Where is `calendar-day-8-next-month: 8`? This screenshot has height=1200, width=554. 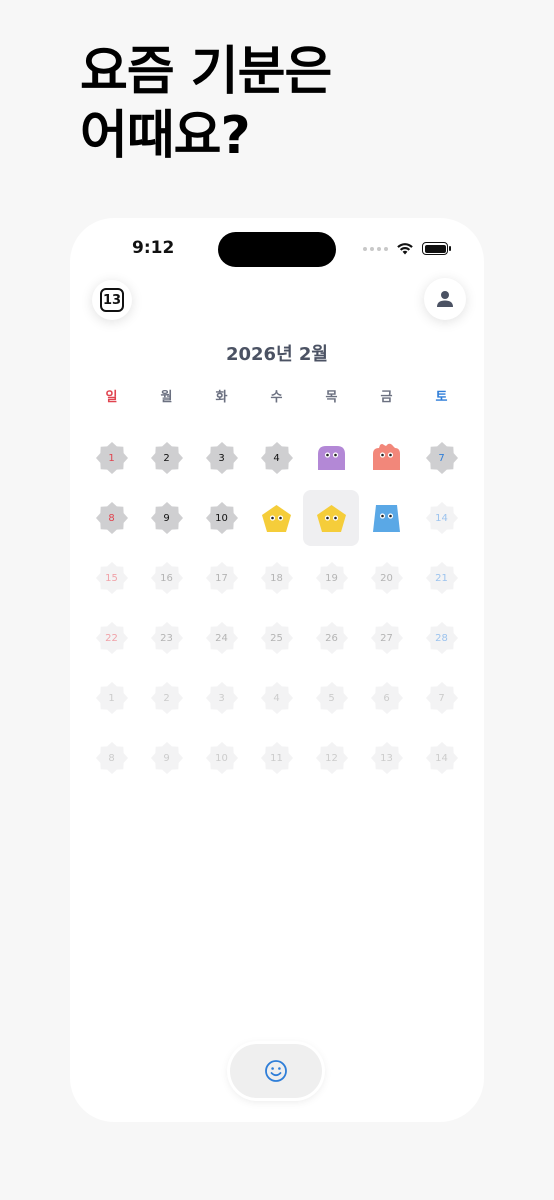
calendar-day-8-next-month: 8 is located at coordinates (111, 758).